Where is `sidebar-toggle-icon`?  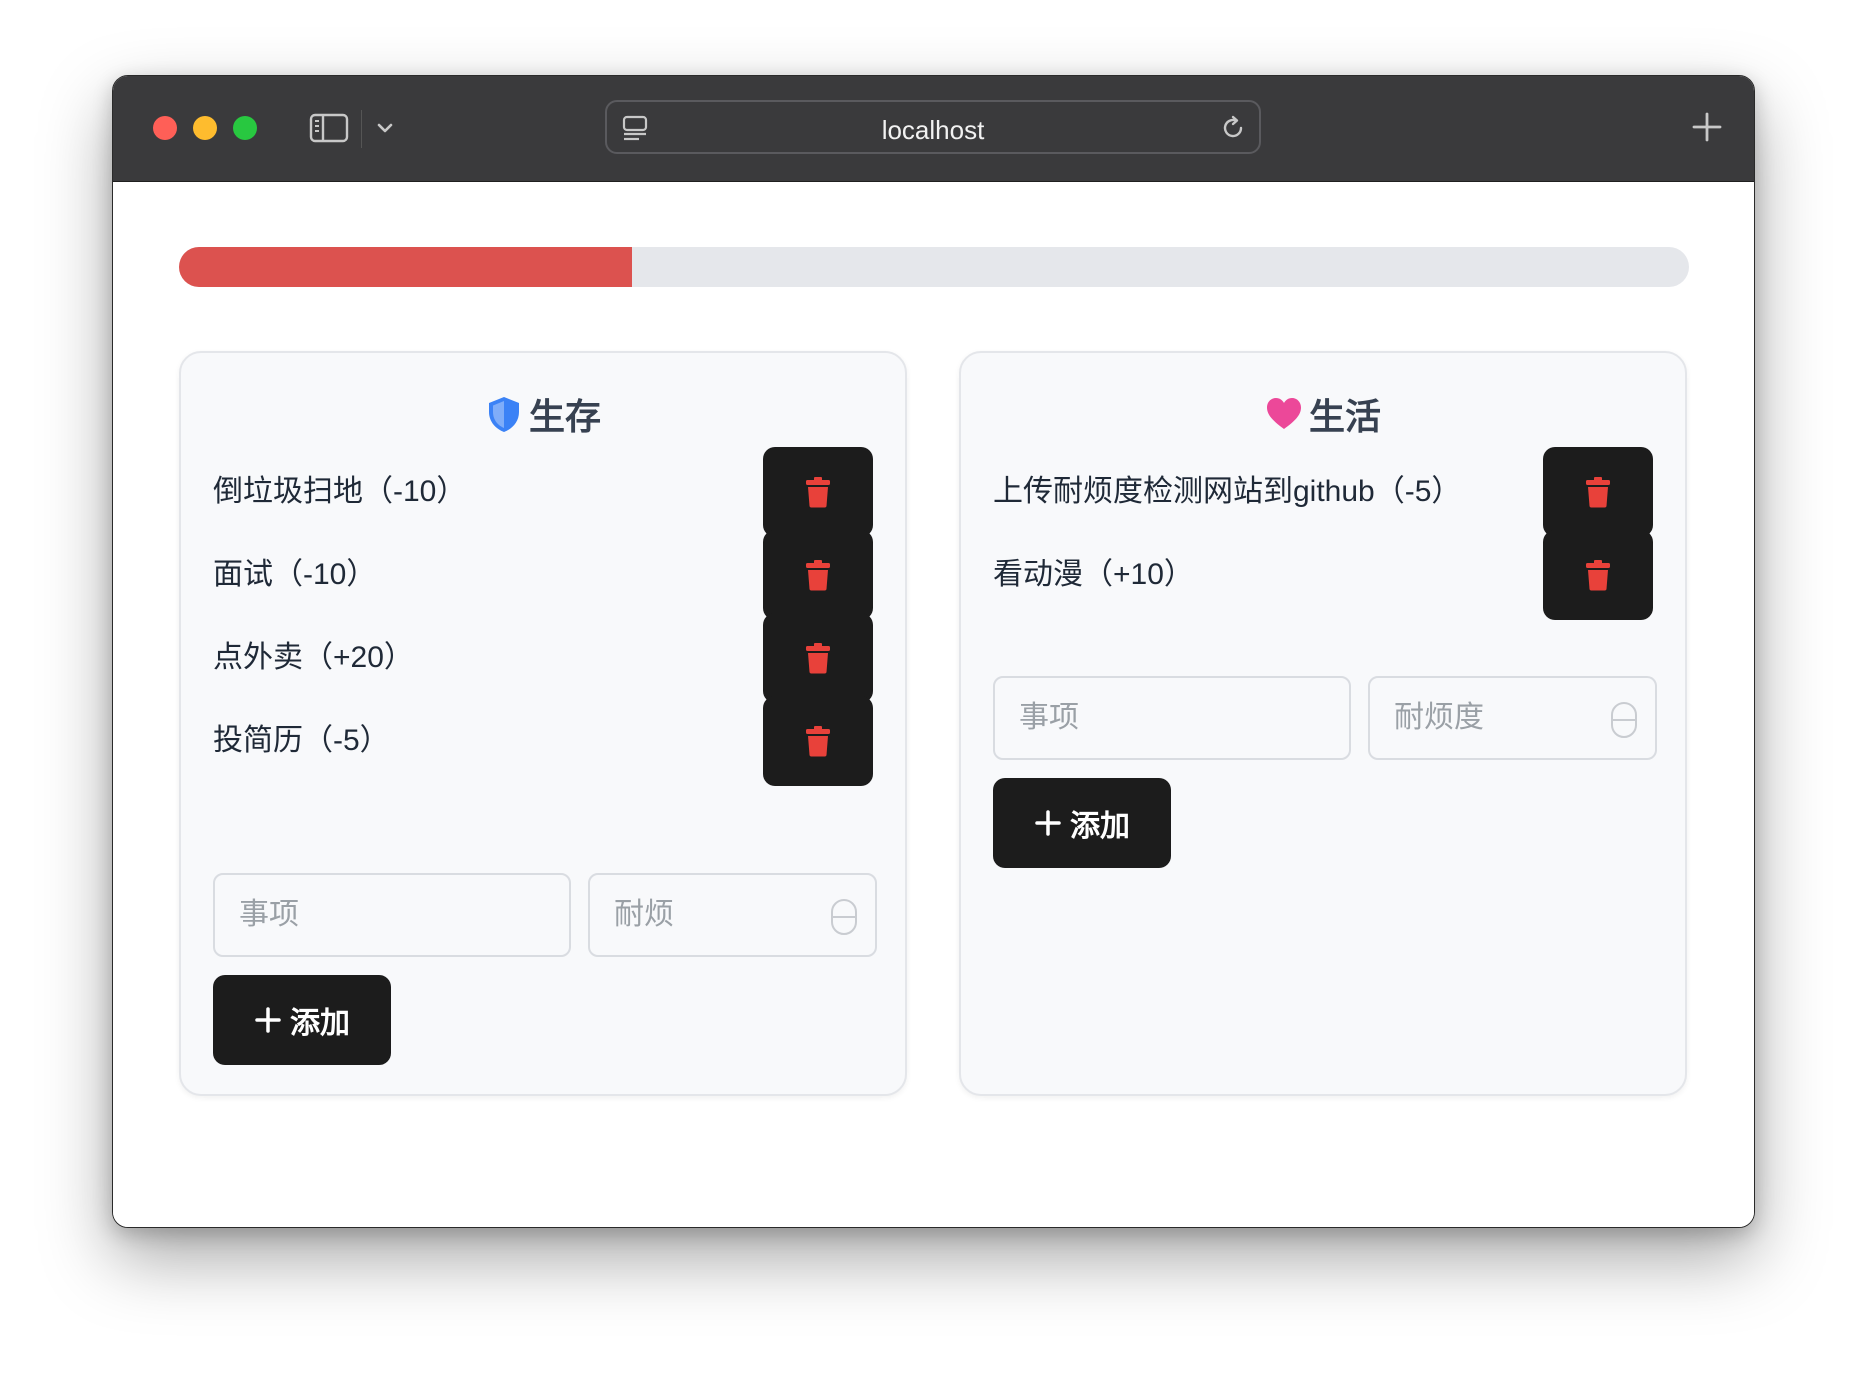
sidebar-toggle-icon is located at coordinates (329, 128).